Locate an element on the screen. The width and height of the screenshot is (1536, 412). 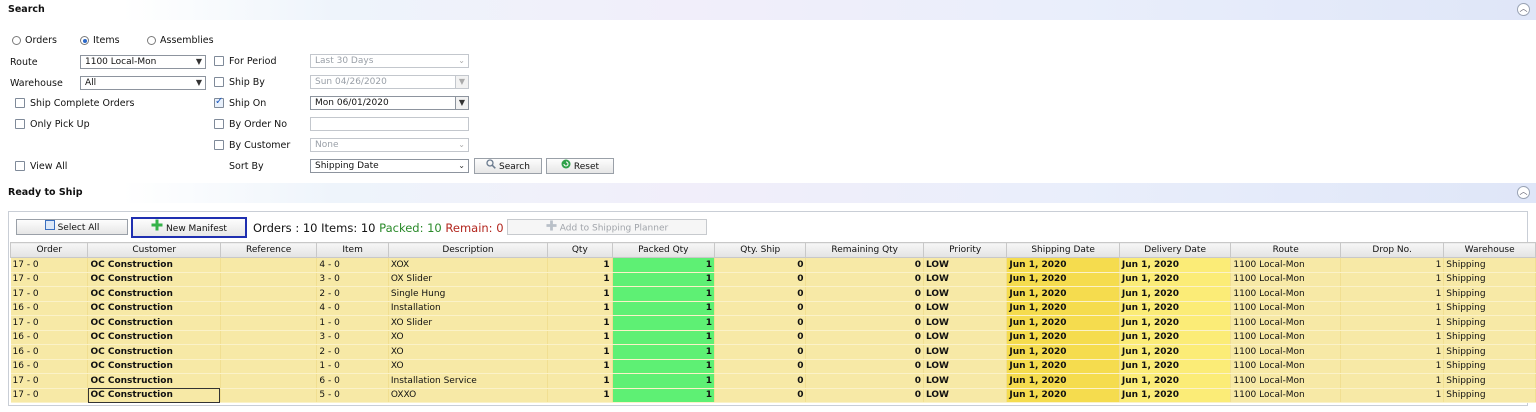
cell-description: OX Slider is located at coordinates (468, 279).